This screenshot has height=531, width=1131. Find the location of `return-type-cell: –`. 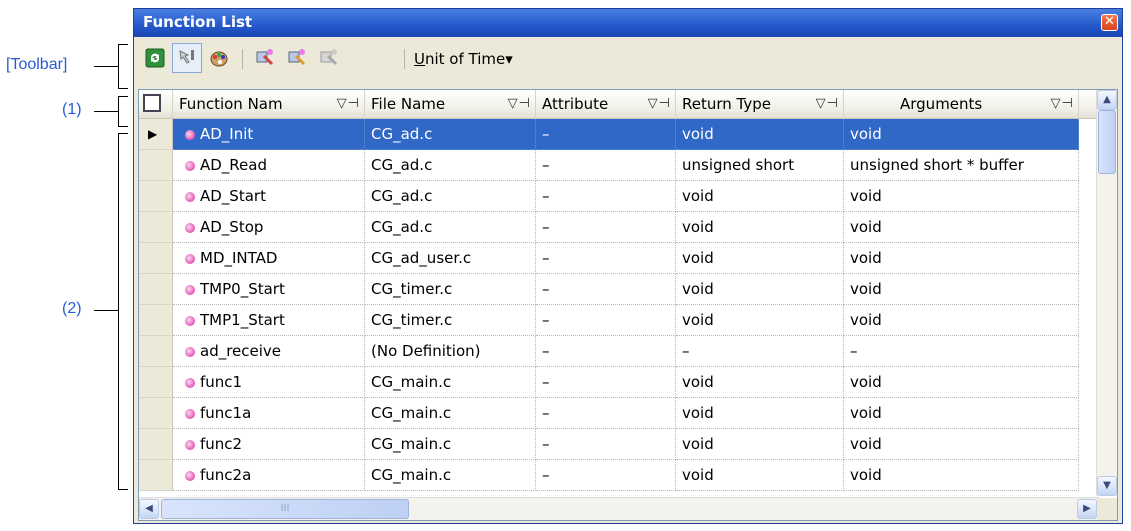

return-type-cell: – is located at coordinates (760, 351).